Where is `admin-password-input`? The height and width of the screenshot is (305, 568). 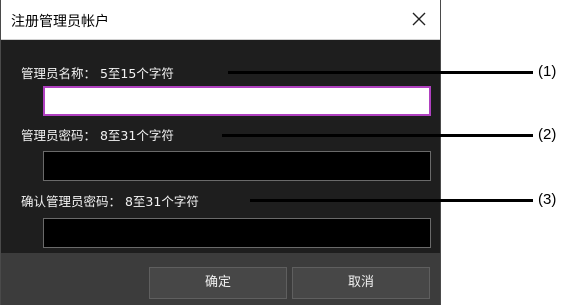 admin-password-input is located at coordinates (237, 166).